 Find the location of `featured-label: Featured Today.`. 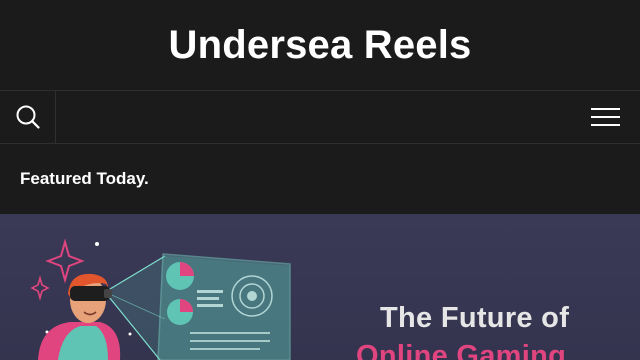

featured-label: Featured Today. is located at coordinates (84, 178).